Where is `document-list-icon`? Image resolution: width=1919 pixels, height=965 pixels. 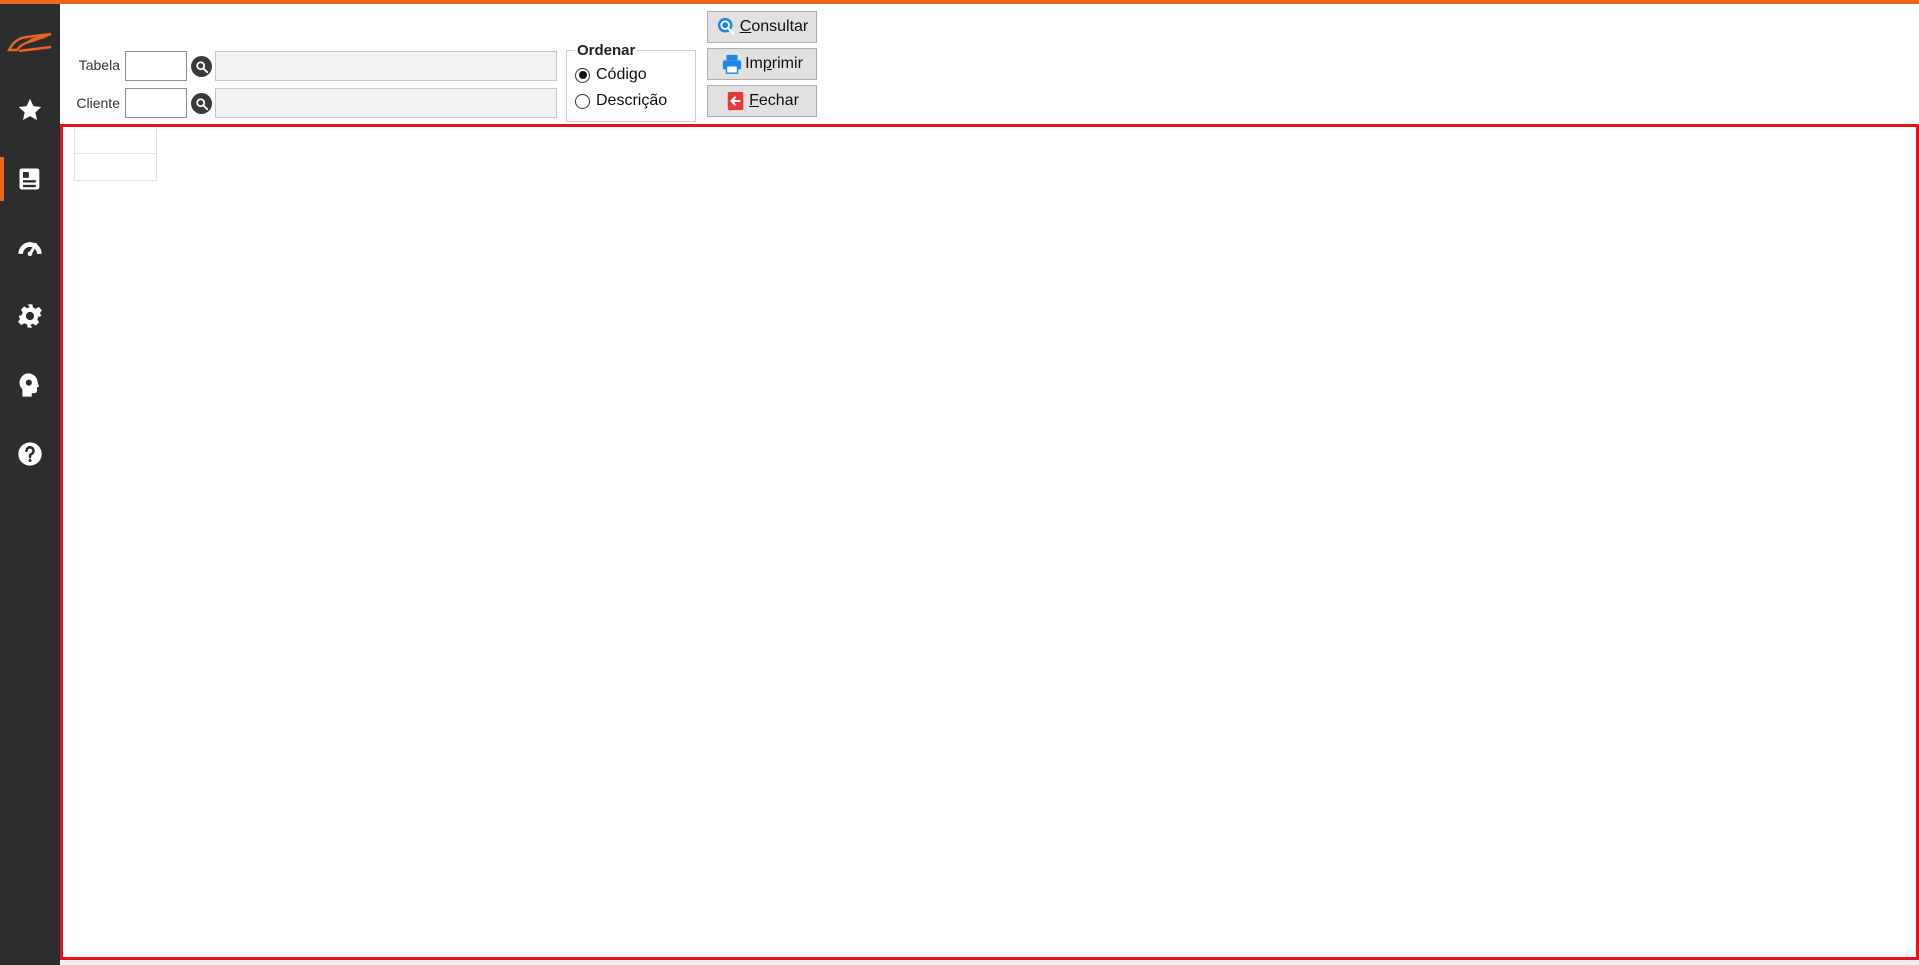
document-list-icon is located at coordinates (29, 179).